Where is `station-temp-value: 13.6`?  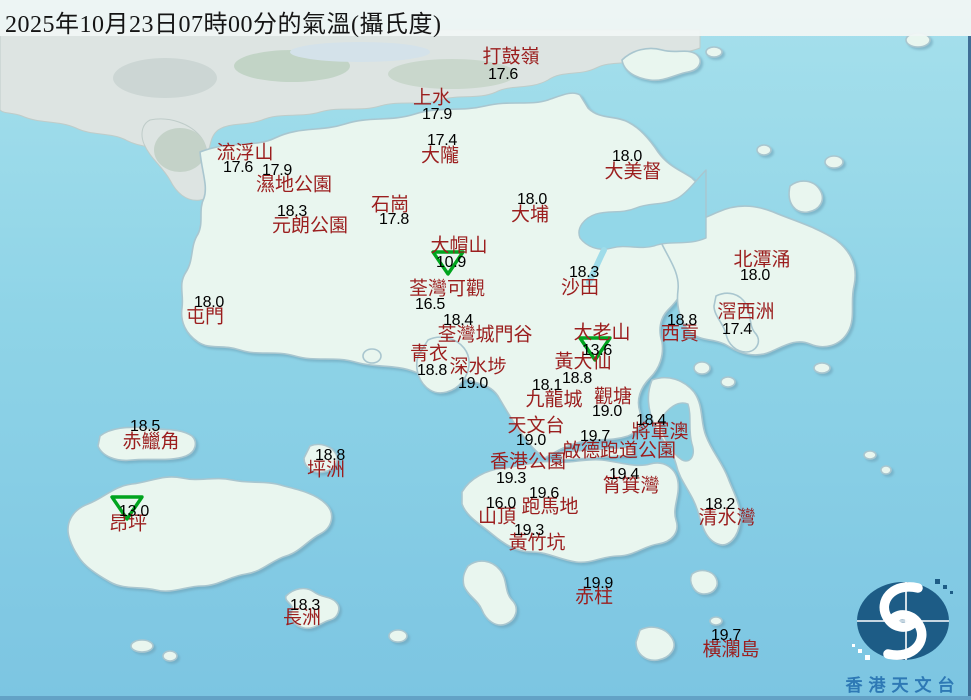
station-temp-value: 13.6 is located at coordinates (597, 350).